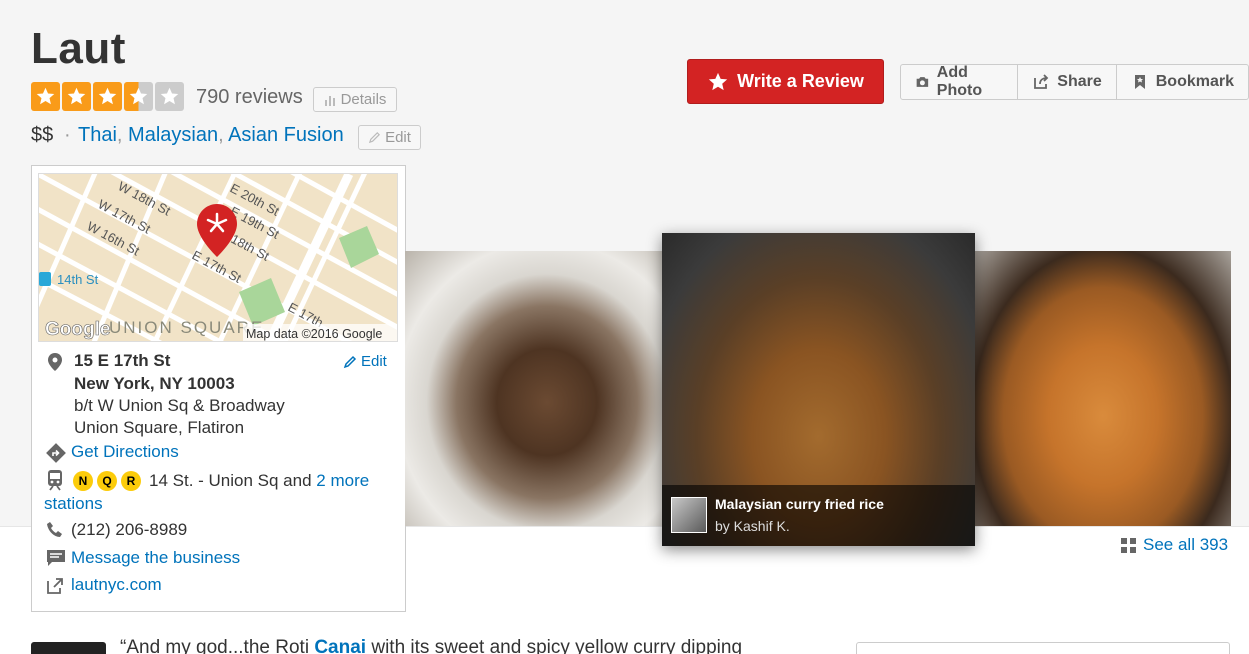 This screenshot has width=1249, height=654. I want to click on add-photo-label: Add Photo, so click(959, 81).